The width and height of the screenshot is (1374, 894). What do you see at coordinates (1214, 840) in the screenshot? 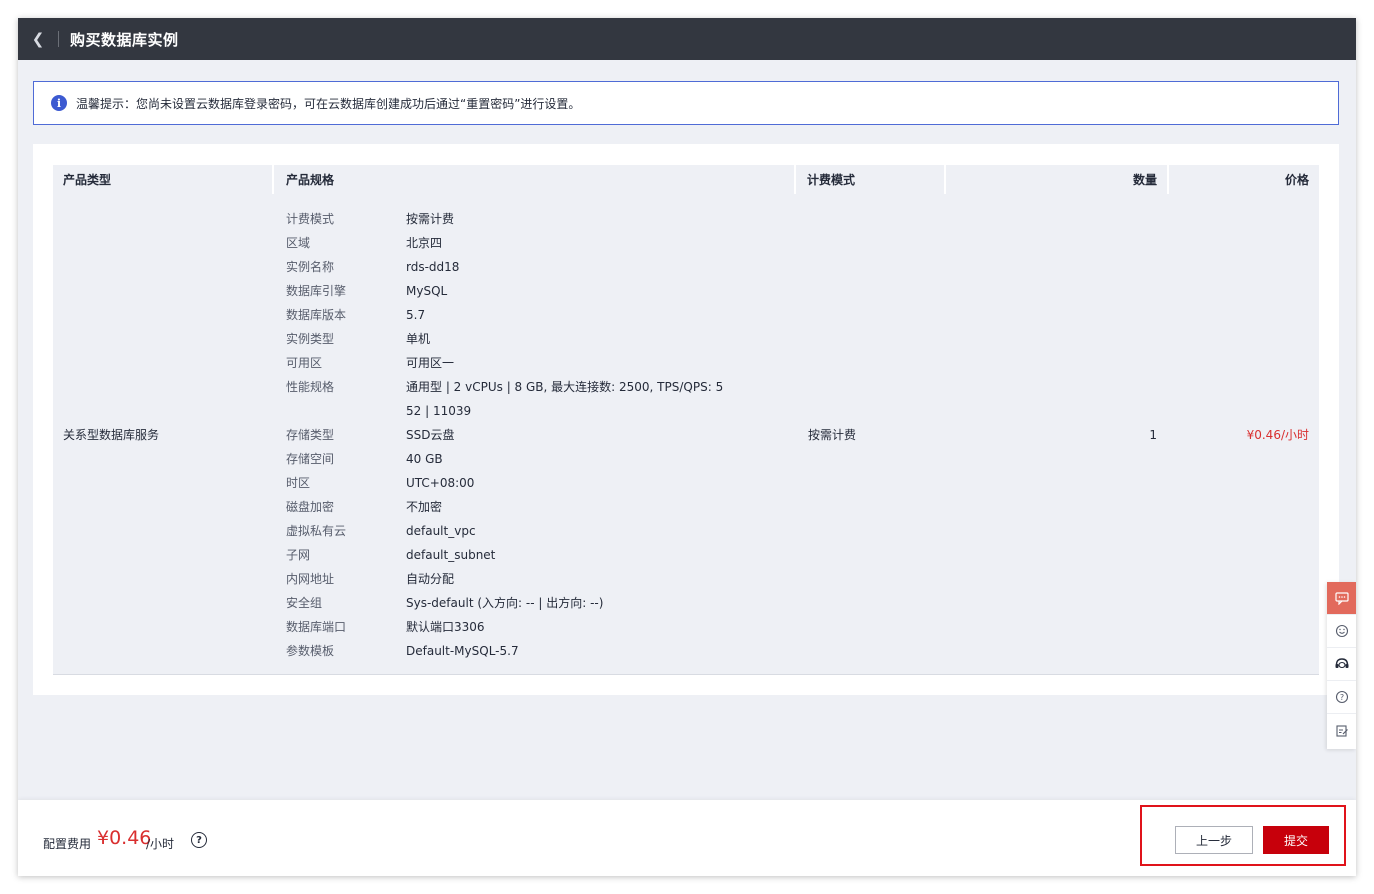
I see `previous-step-button: 上一步` at bounding box center [1214, 840].